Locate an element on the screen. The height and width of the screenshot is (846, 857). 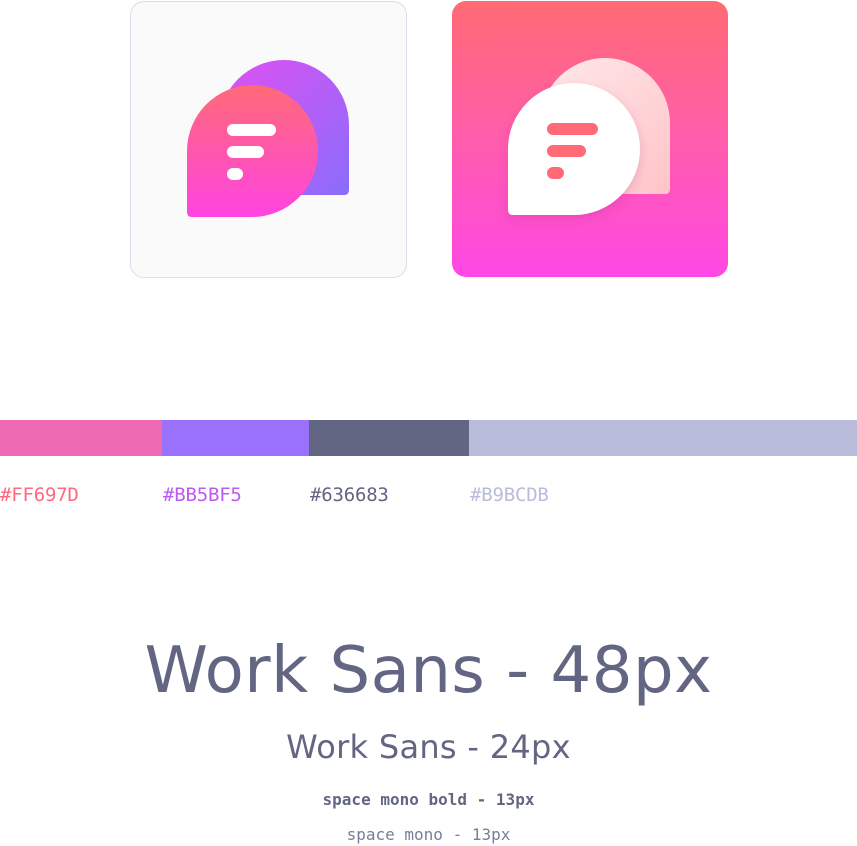
color-palette-bar is located at coordinates (428, 438).